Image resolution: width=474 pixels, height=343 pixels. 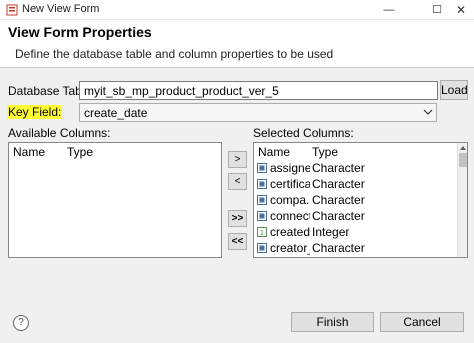 I want to click on help-icon: ?, so click(x=21, y=323).